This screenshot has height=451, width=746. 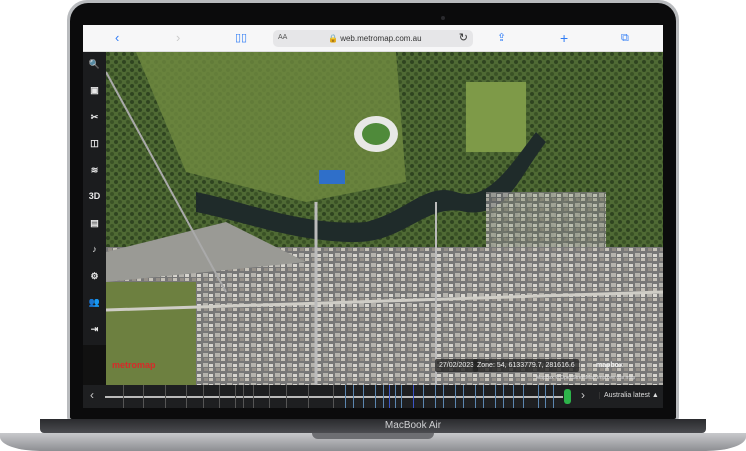 What do you see at coordinates (373, 396) in the screenshot?
I see `imagery-timeline: ‹ › Australia latest ▲` at bounding box center [373, 396].